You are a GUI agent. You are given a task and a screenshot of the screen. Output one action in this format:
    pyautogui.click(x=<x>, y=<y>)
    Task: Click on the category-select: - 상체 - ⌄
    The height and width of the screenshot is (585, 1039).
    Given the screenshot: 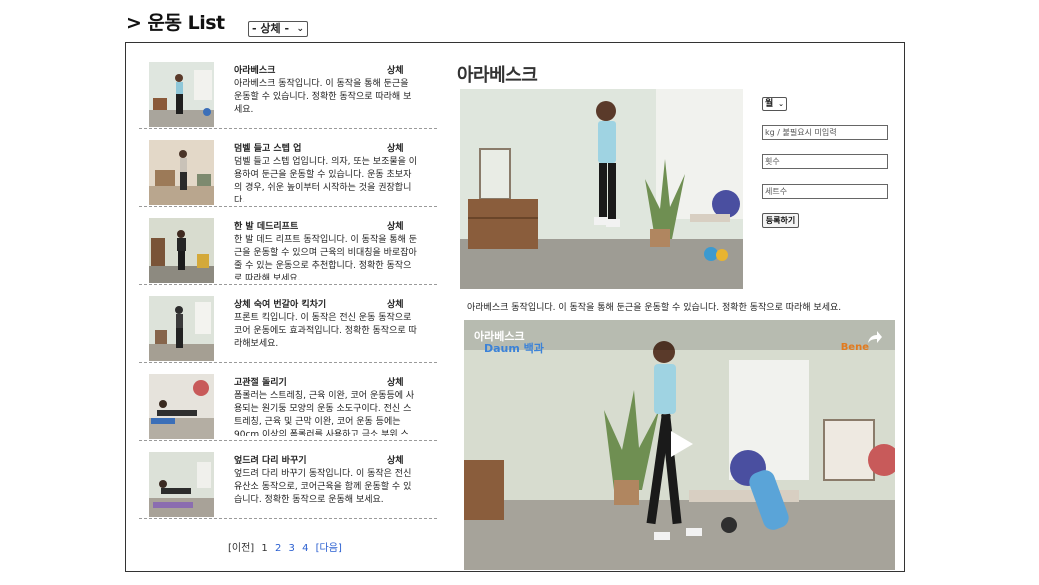 What is the action you would take?
    pyautogui.click(x=278, y=29)
    